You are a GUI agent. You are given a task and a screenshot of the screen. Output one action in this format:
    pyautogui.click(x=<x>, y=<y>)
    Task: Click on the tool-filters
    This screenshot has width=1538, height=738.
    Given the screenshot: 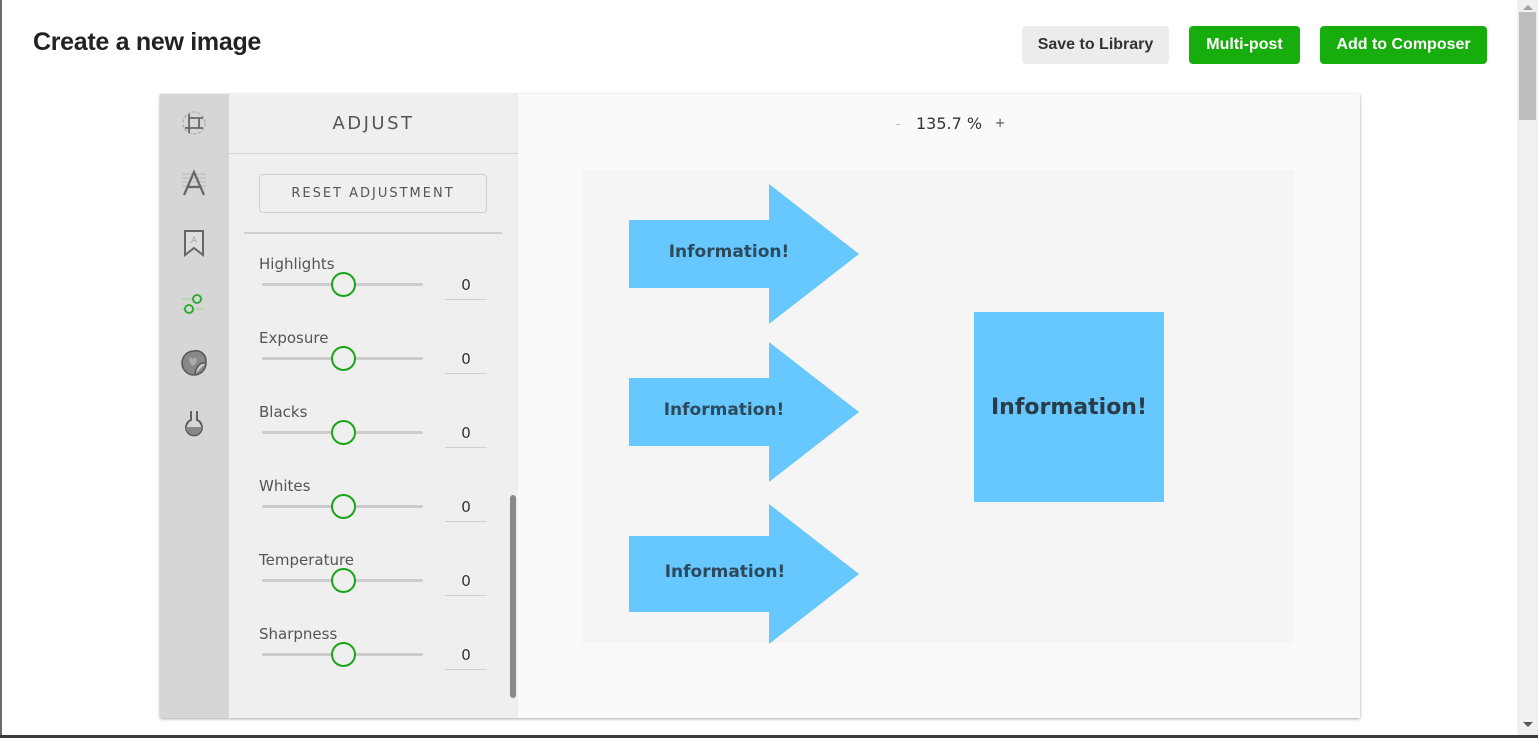 What is the action you would take?
    pyautogui.click(x=194, y=423)
    